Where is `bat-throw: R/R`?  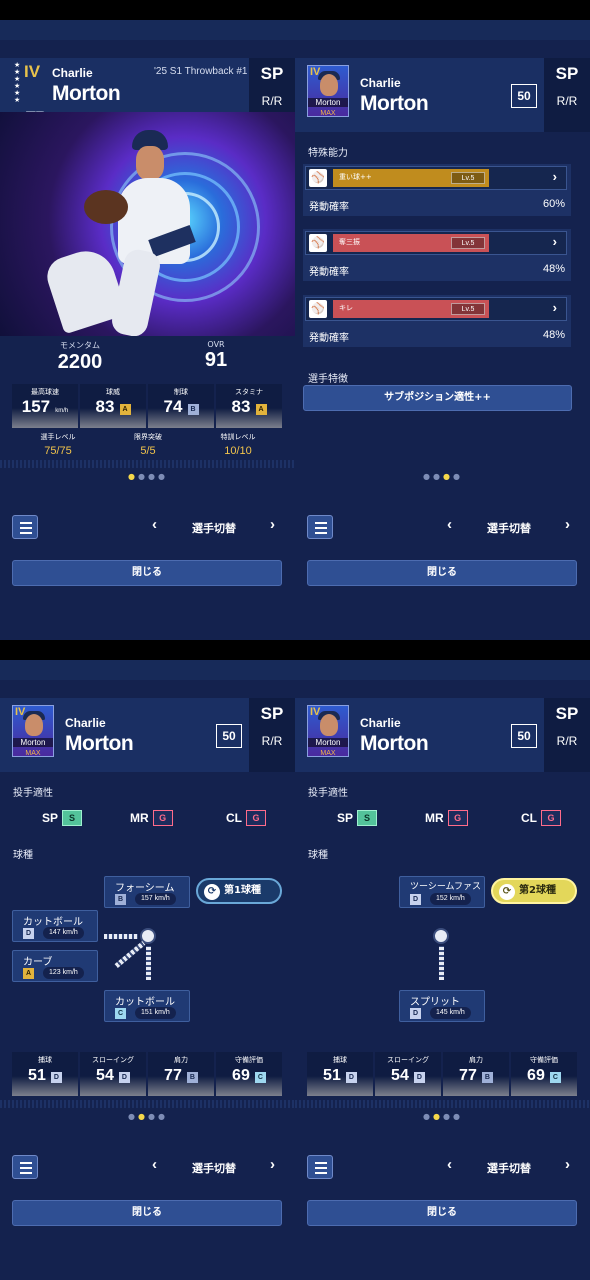 bat-throw: R/R is located at coordinates (272, 101).